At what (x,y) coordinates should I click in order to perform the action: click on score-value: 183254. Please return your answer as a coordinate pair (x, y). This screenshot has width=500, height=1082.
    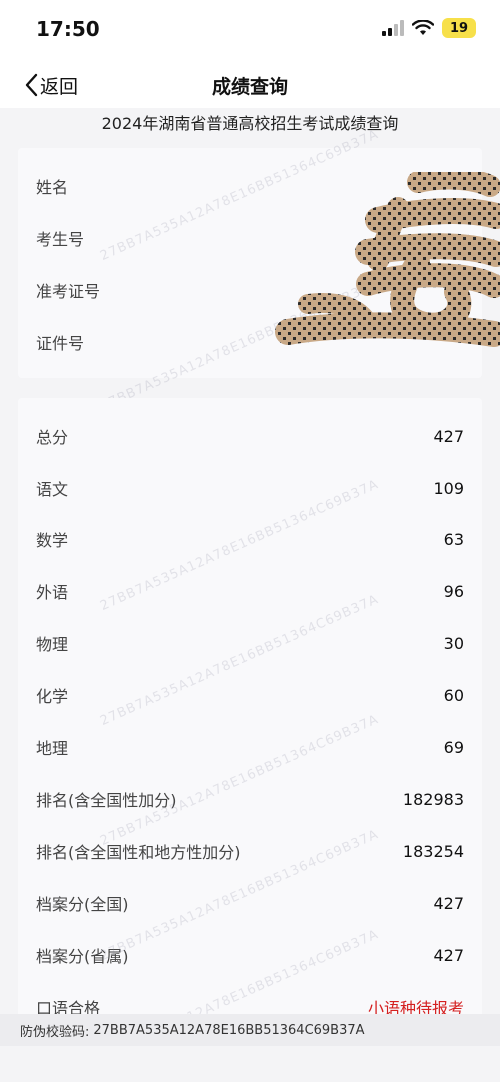
    Looking at the image, I should click on (433, 851).